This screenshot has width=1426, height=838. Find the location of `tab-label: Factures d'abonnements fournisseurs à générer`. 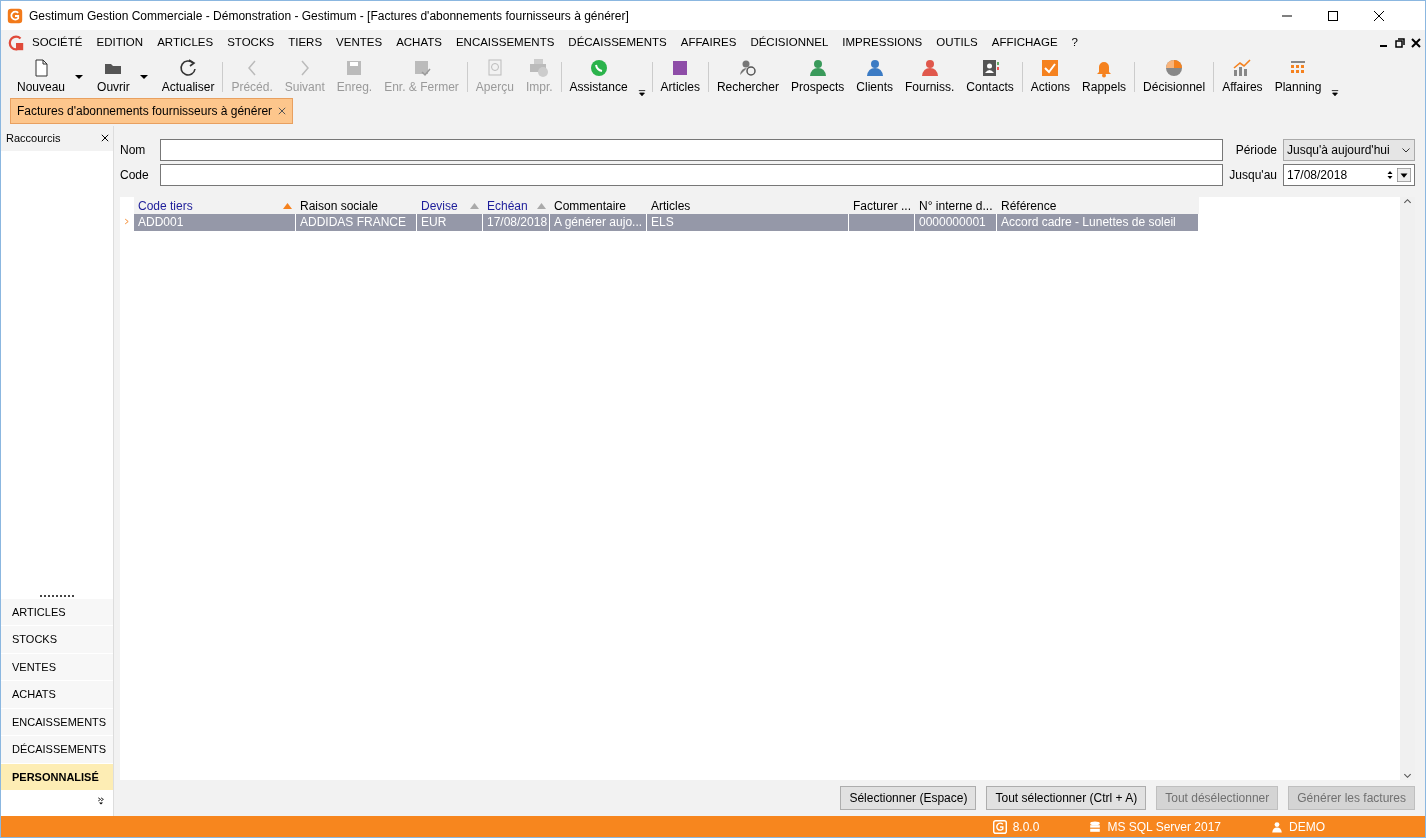

tab-label: Factures d'abonnements fournisseurs à générer is located at coordinates (145, 111).